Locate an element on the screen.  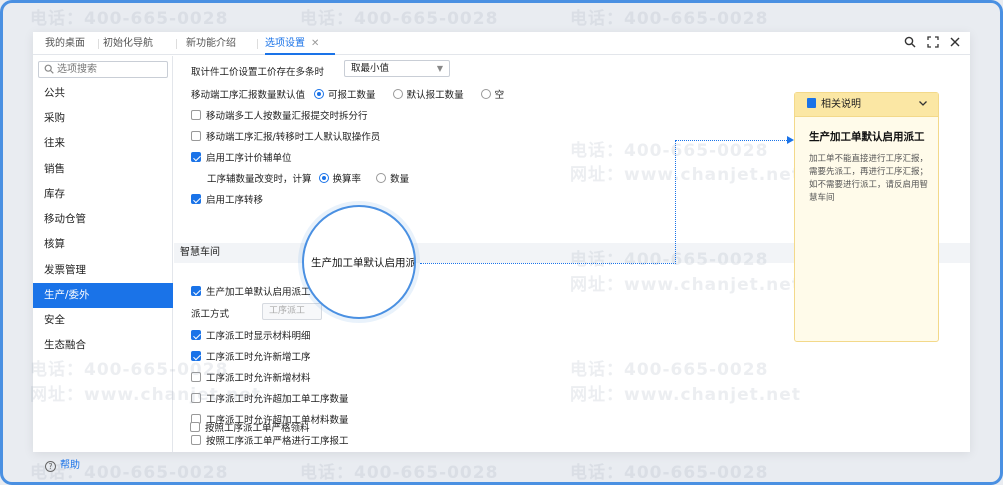
tab-init-guide: 初始化导航 is located at coordinates (128, 43).